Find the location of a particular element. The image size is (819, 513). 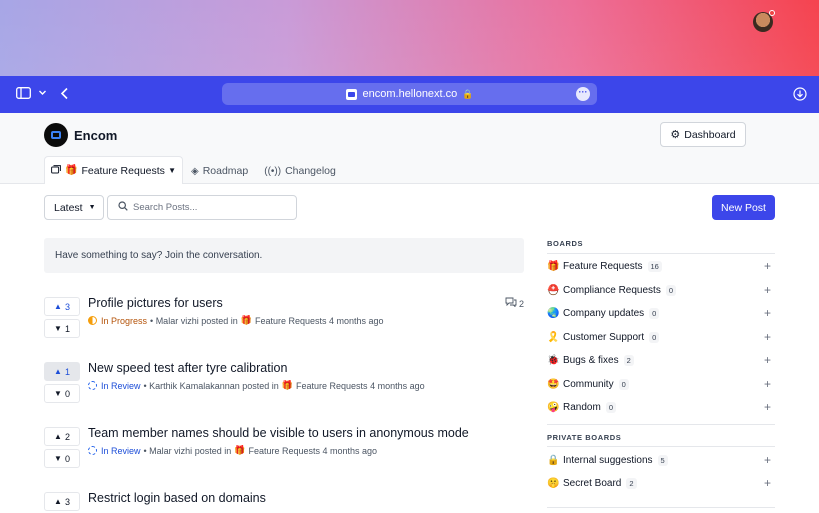

sidebar-item-community: 🤩 Community 0 + is located at coordinates (661, 384).